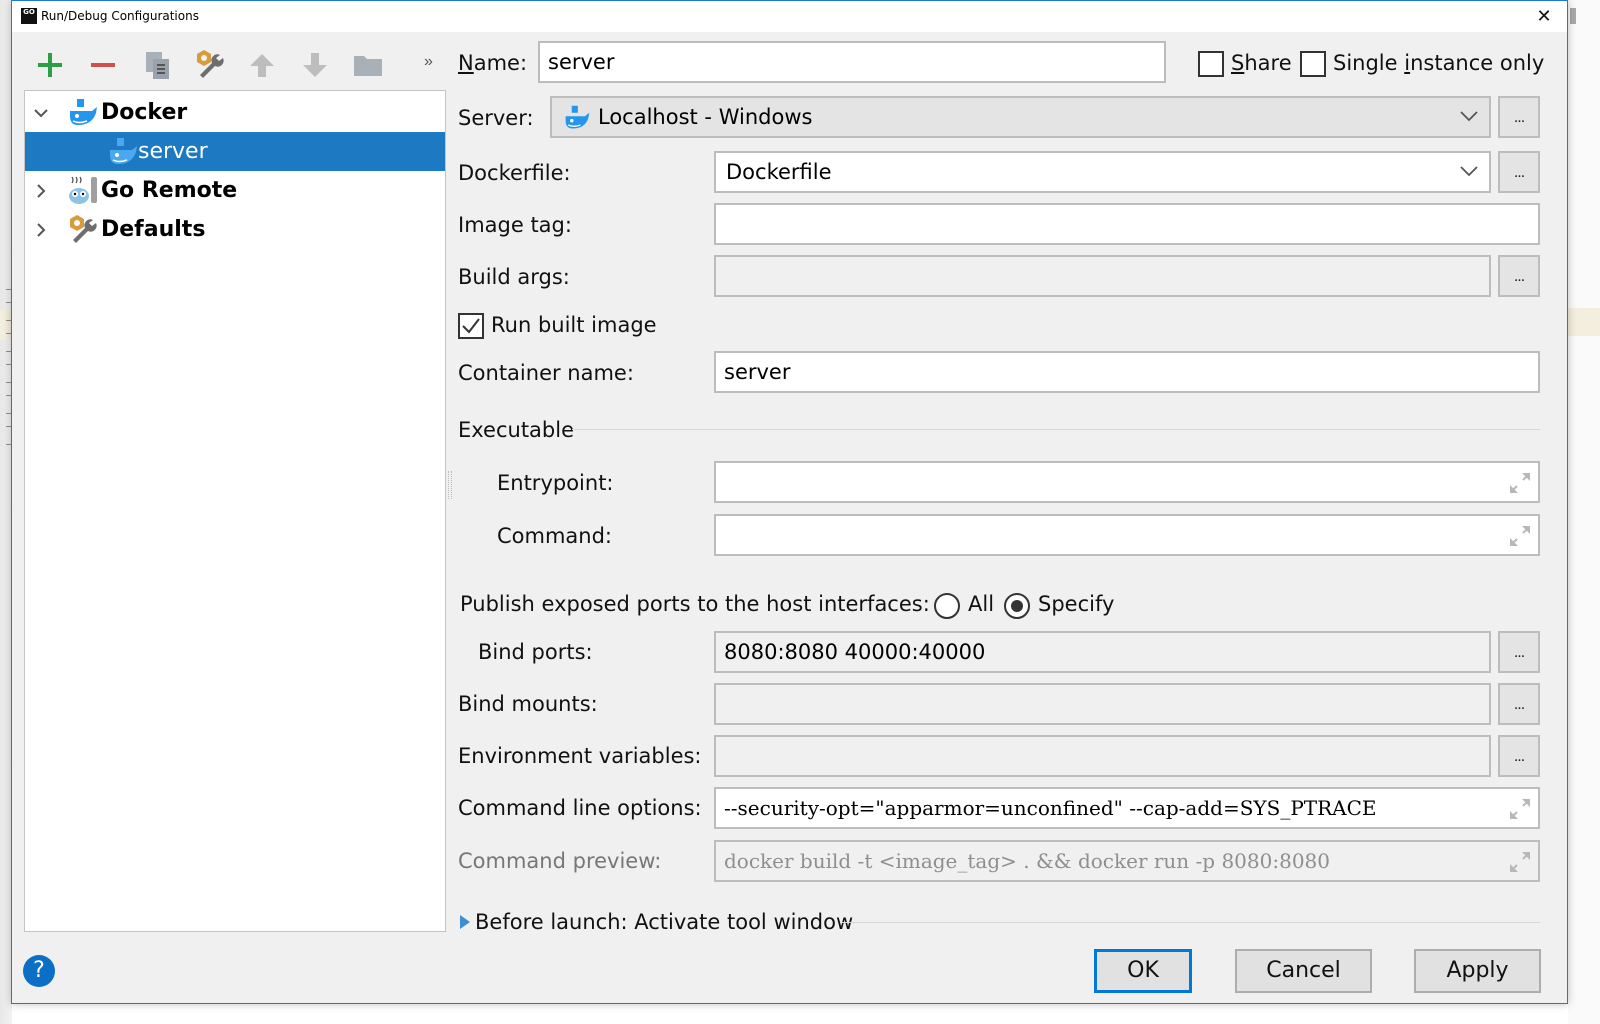 The image size is (1600, 1024). I want to click on move-down-button, so click(315, 65).